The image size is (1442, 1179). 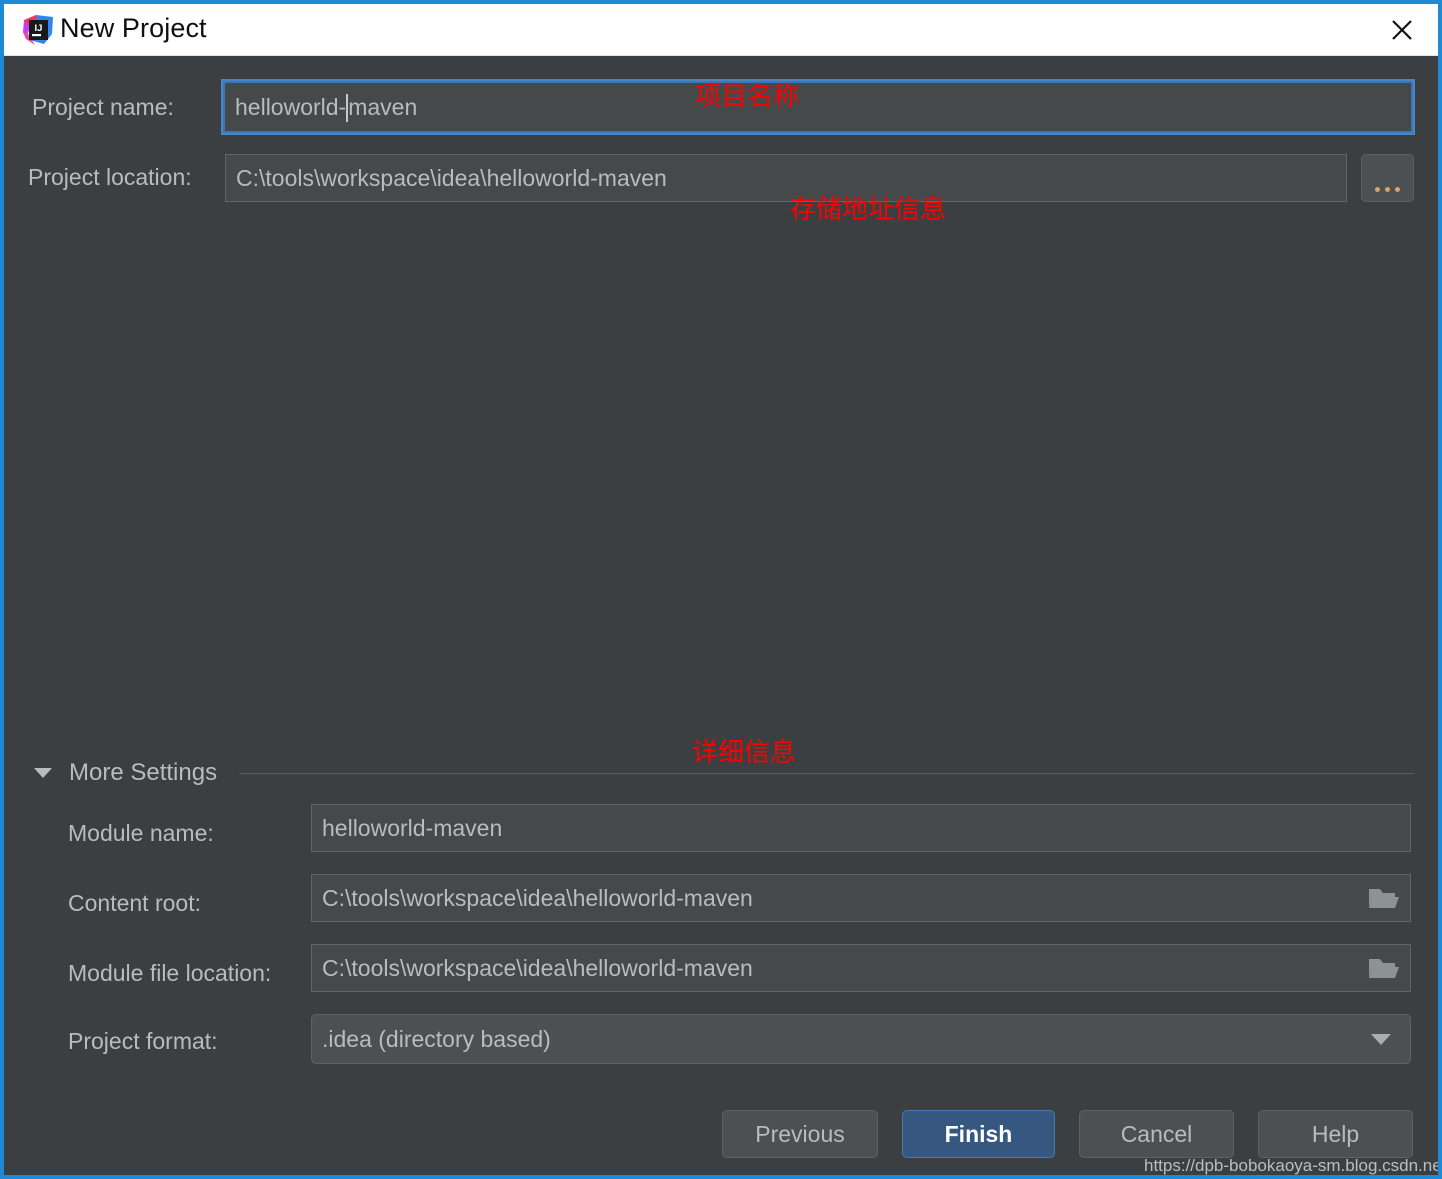 I want to click on project-location-label: Project location:, so click(x=110, y=177).